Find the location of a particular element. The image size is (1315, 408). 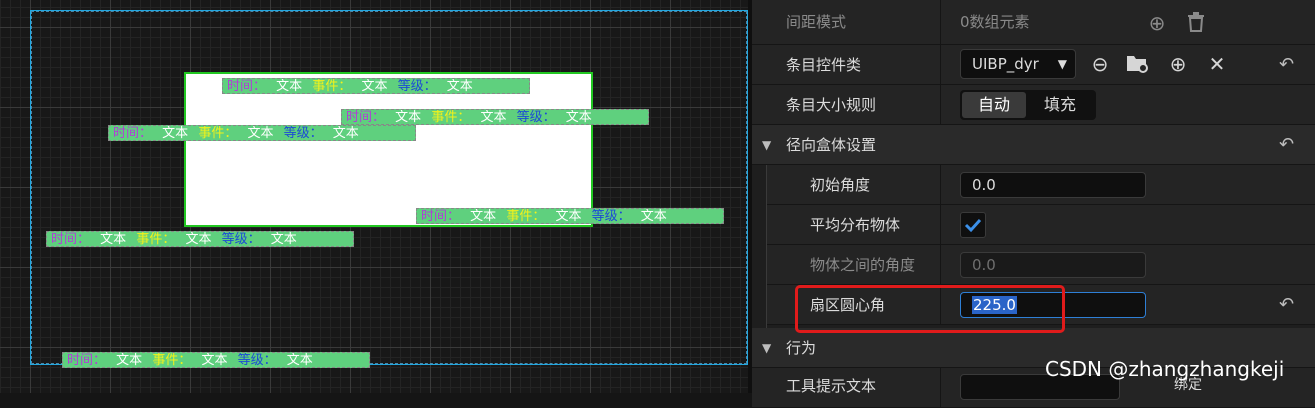

clear-icon: ✕ is located at coordinates (1217, 64).